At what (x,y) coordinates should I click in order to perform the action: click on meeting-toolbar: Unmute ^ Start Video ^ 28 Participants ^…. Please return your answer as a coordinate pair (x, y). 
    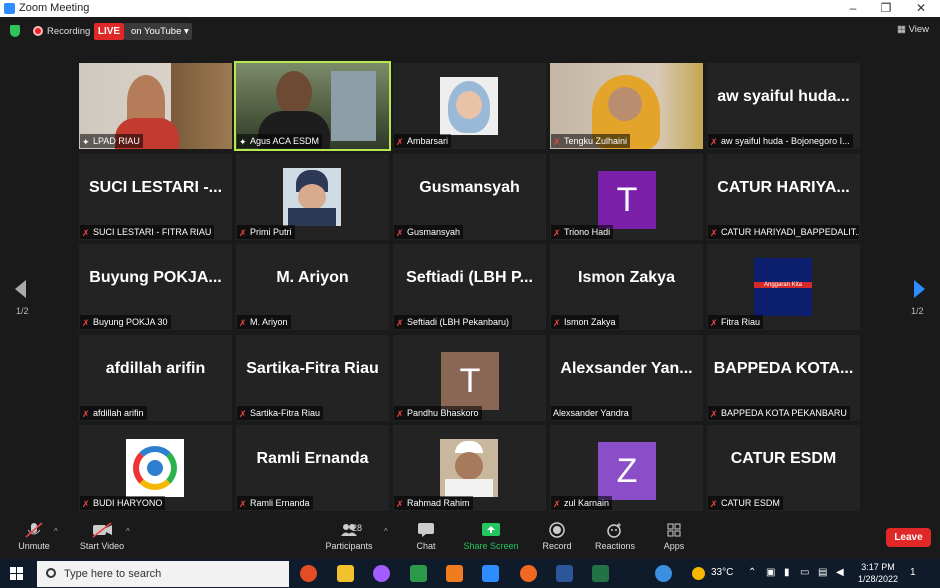
    Looking at the image, I should click on (470, 538).